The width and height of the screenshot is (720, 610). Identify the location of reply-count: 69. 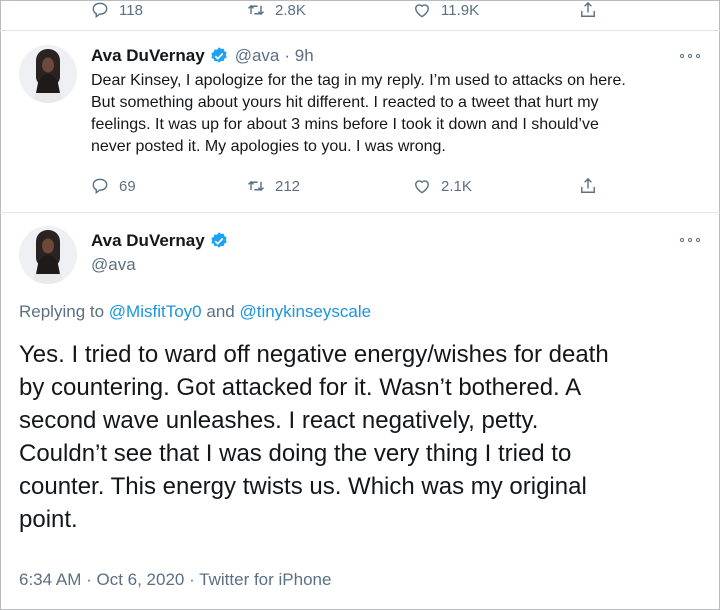
(127, 186).